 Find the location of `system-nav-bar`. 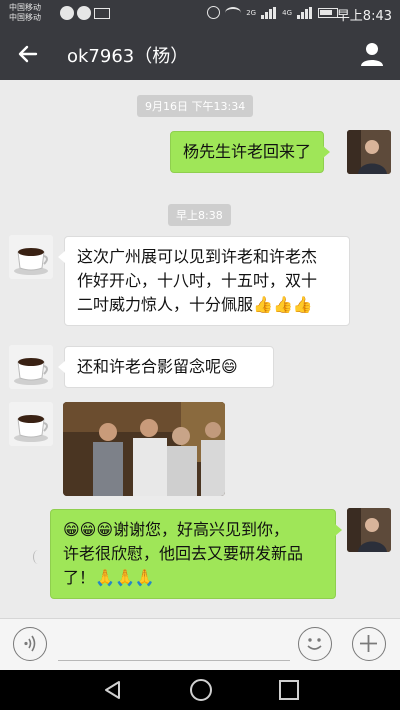

system-nav-bar is located at coordinates (200, 690).